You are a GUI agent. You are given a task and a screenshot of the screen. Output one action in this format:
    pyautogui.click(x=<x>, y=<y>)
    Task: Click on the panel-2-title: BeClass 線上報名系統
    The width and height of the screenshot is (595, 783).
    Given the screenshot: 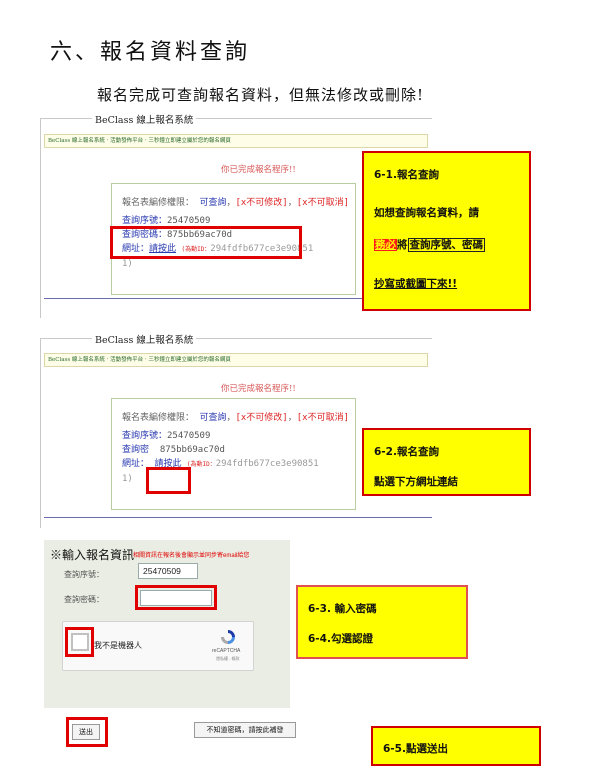 What is the action you would take?
    pyautogui.click(x=144, y=339)
    